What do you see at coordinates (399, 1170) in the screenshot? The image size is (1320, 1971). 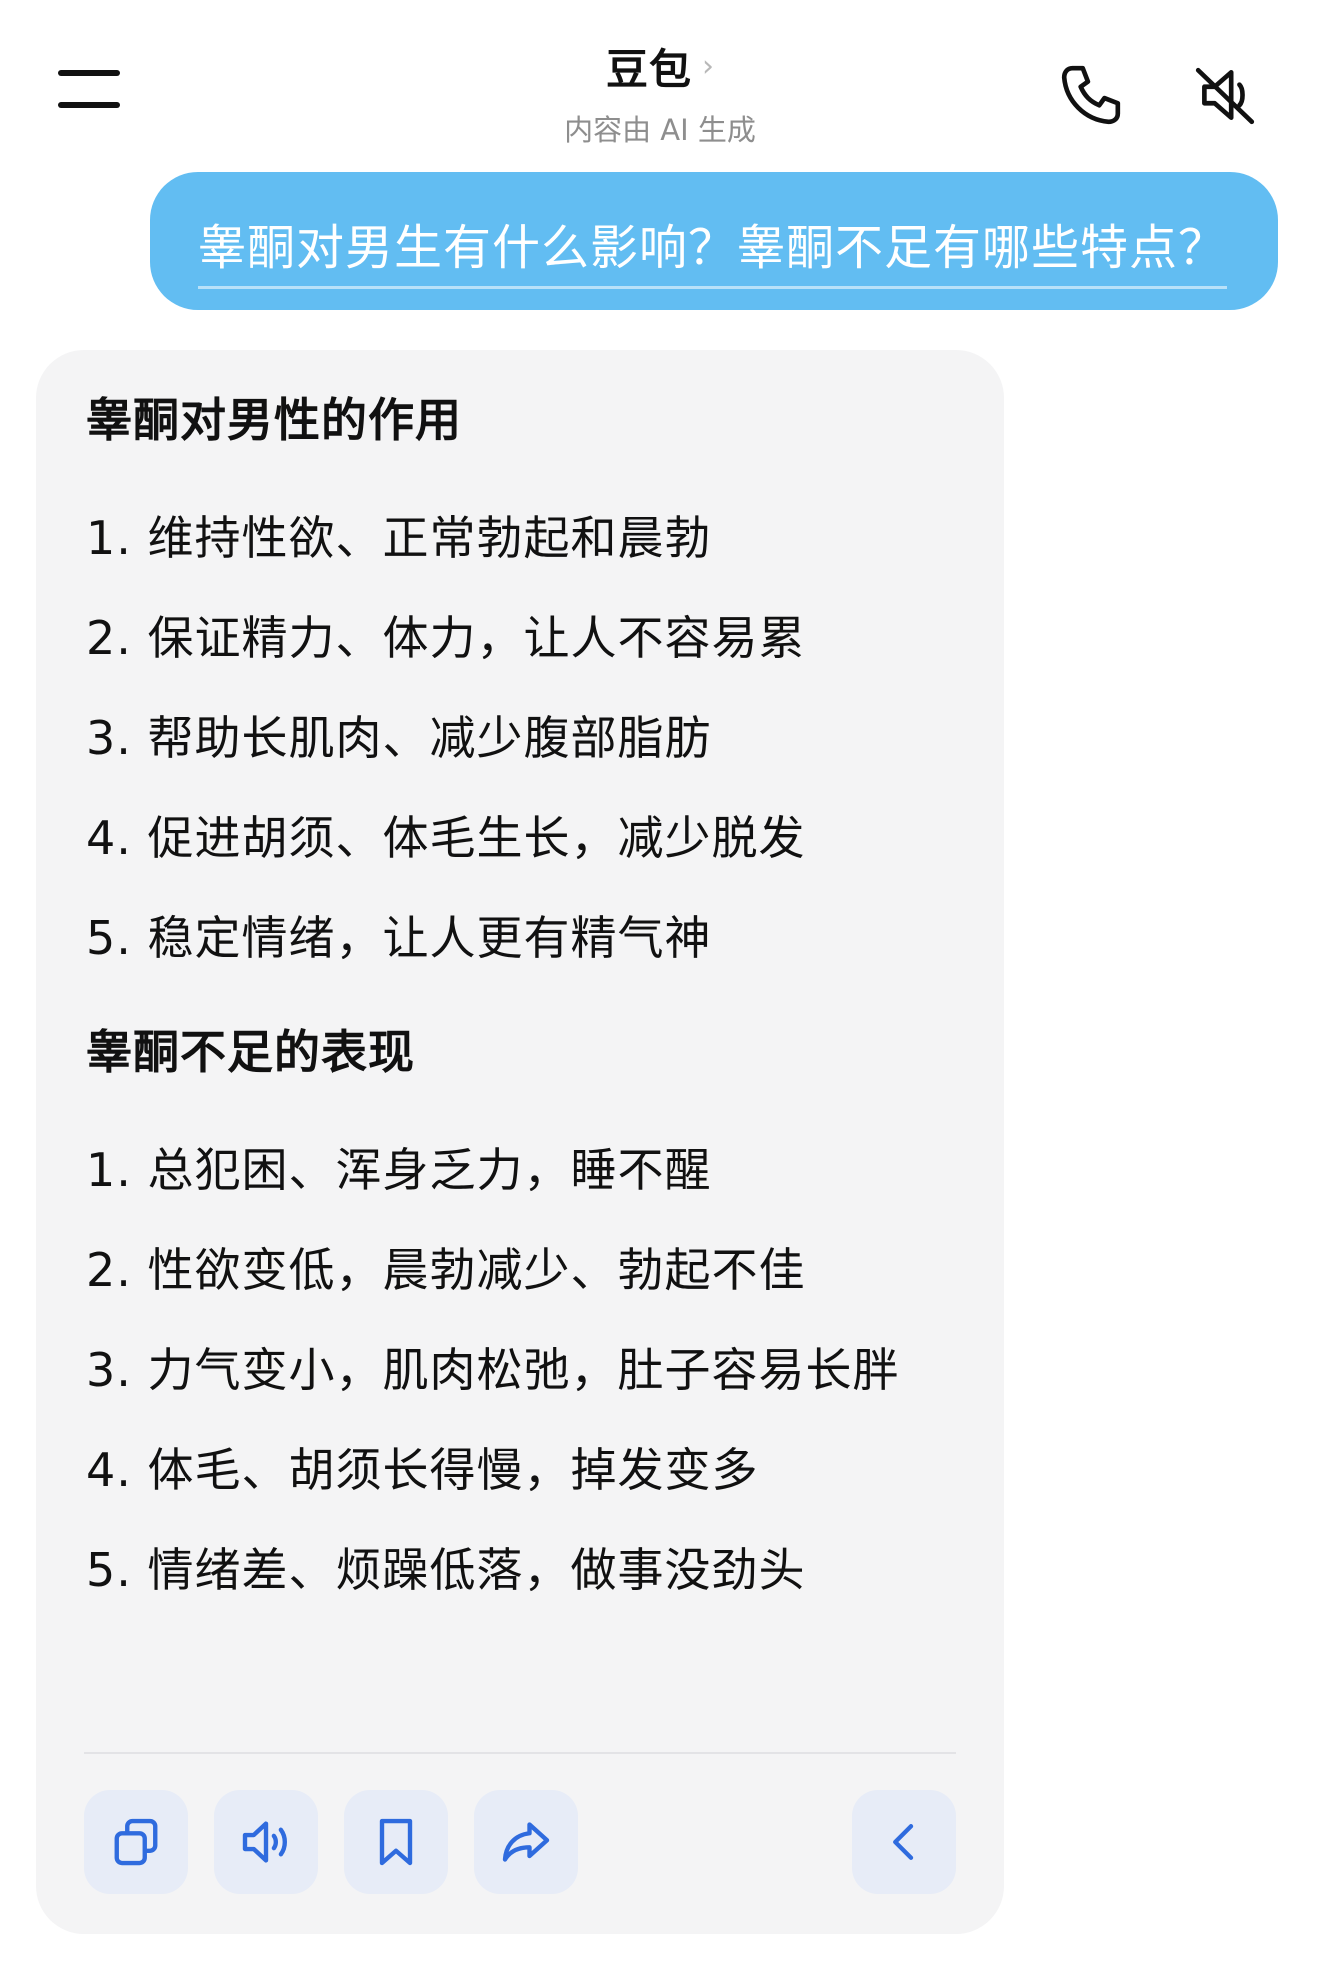 I see `list-item: 1. 总犯困、浑身乏力，睡不醒` at bounding box center [399, 1170].